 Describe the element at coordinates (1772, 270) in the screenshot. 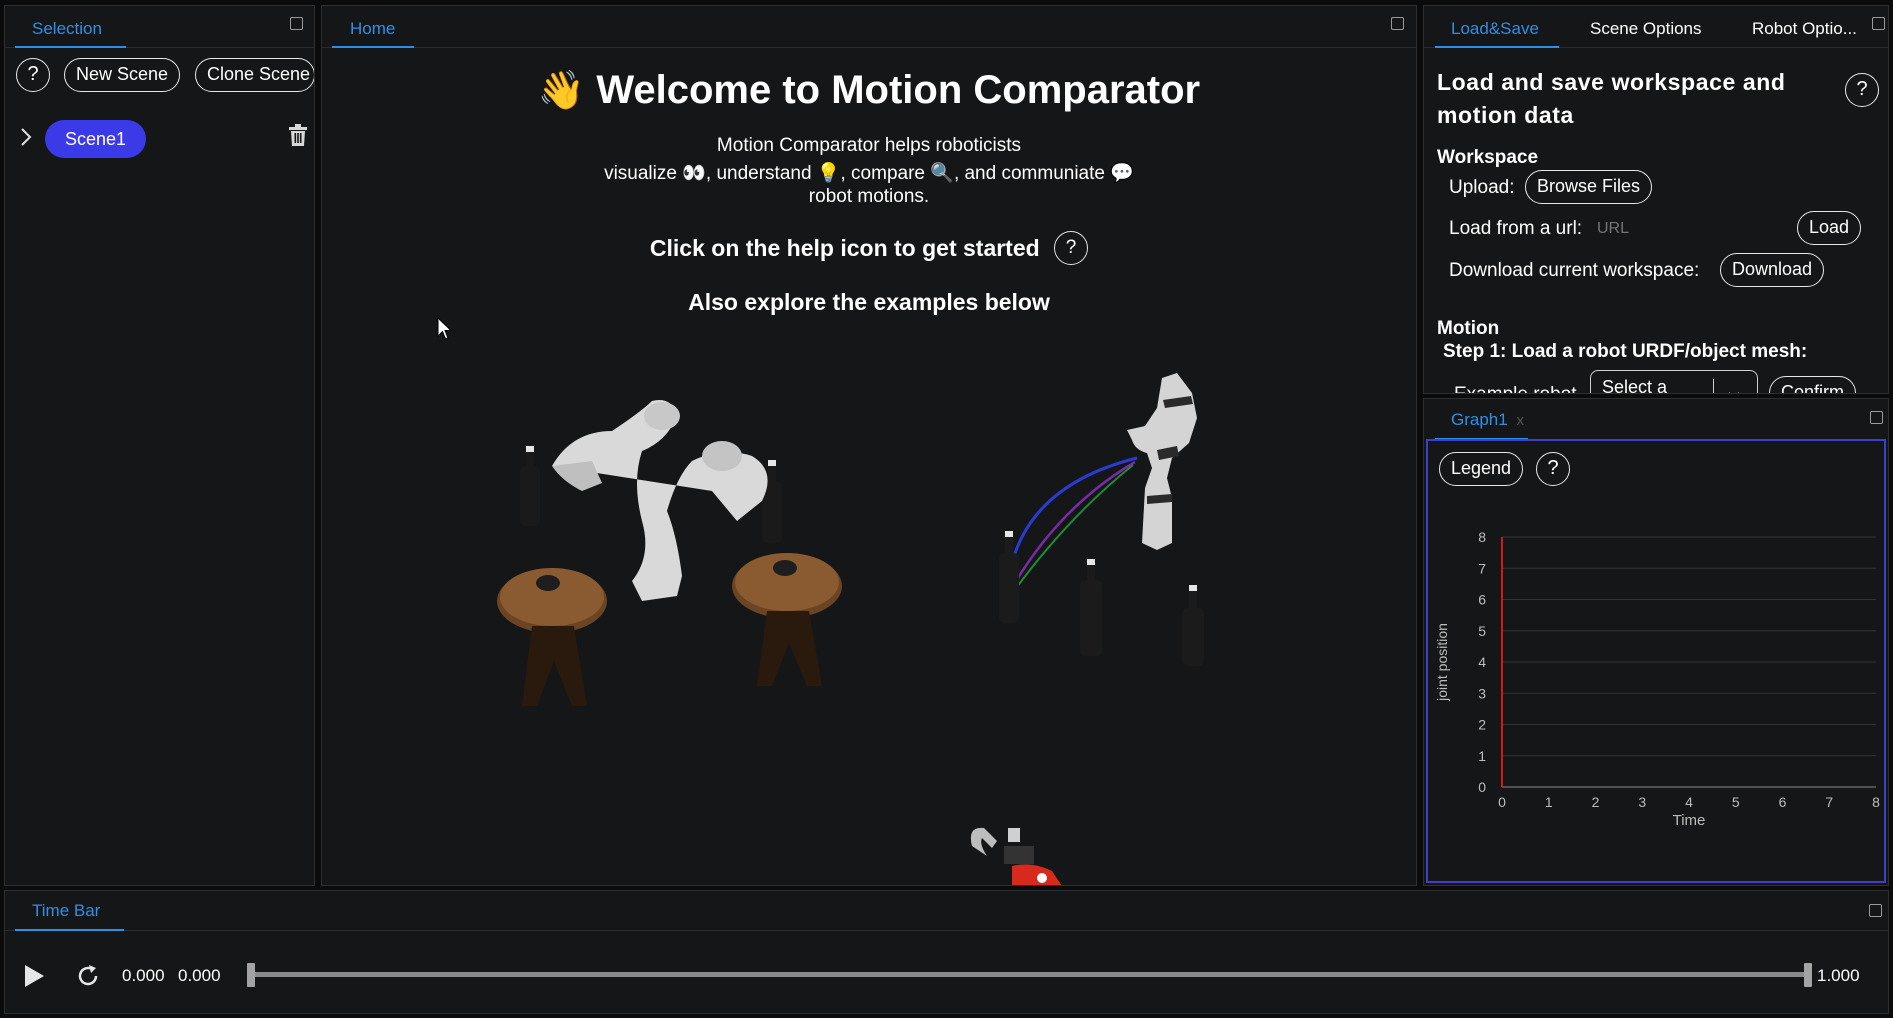

I see `download-button: Download` at that location.